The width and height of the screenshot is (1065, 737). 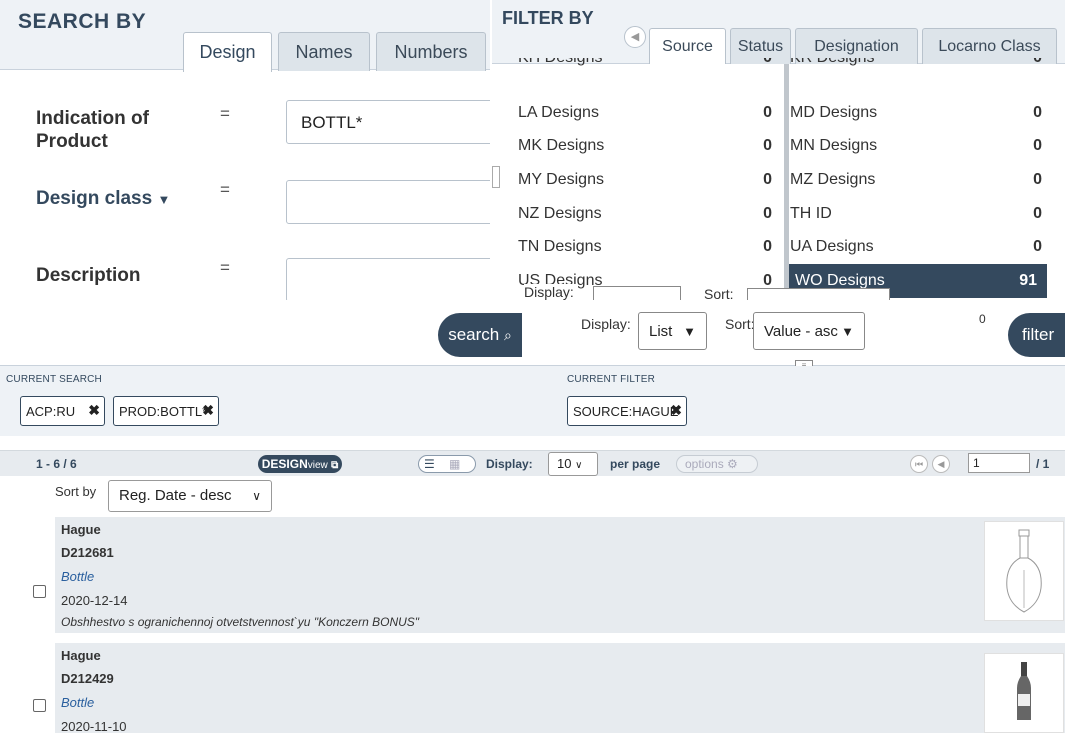 What do you see at coordinates (573, 464) in the screenshot?
I see `per-page-select: 10 ∨` at bounding box center [573, 464].